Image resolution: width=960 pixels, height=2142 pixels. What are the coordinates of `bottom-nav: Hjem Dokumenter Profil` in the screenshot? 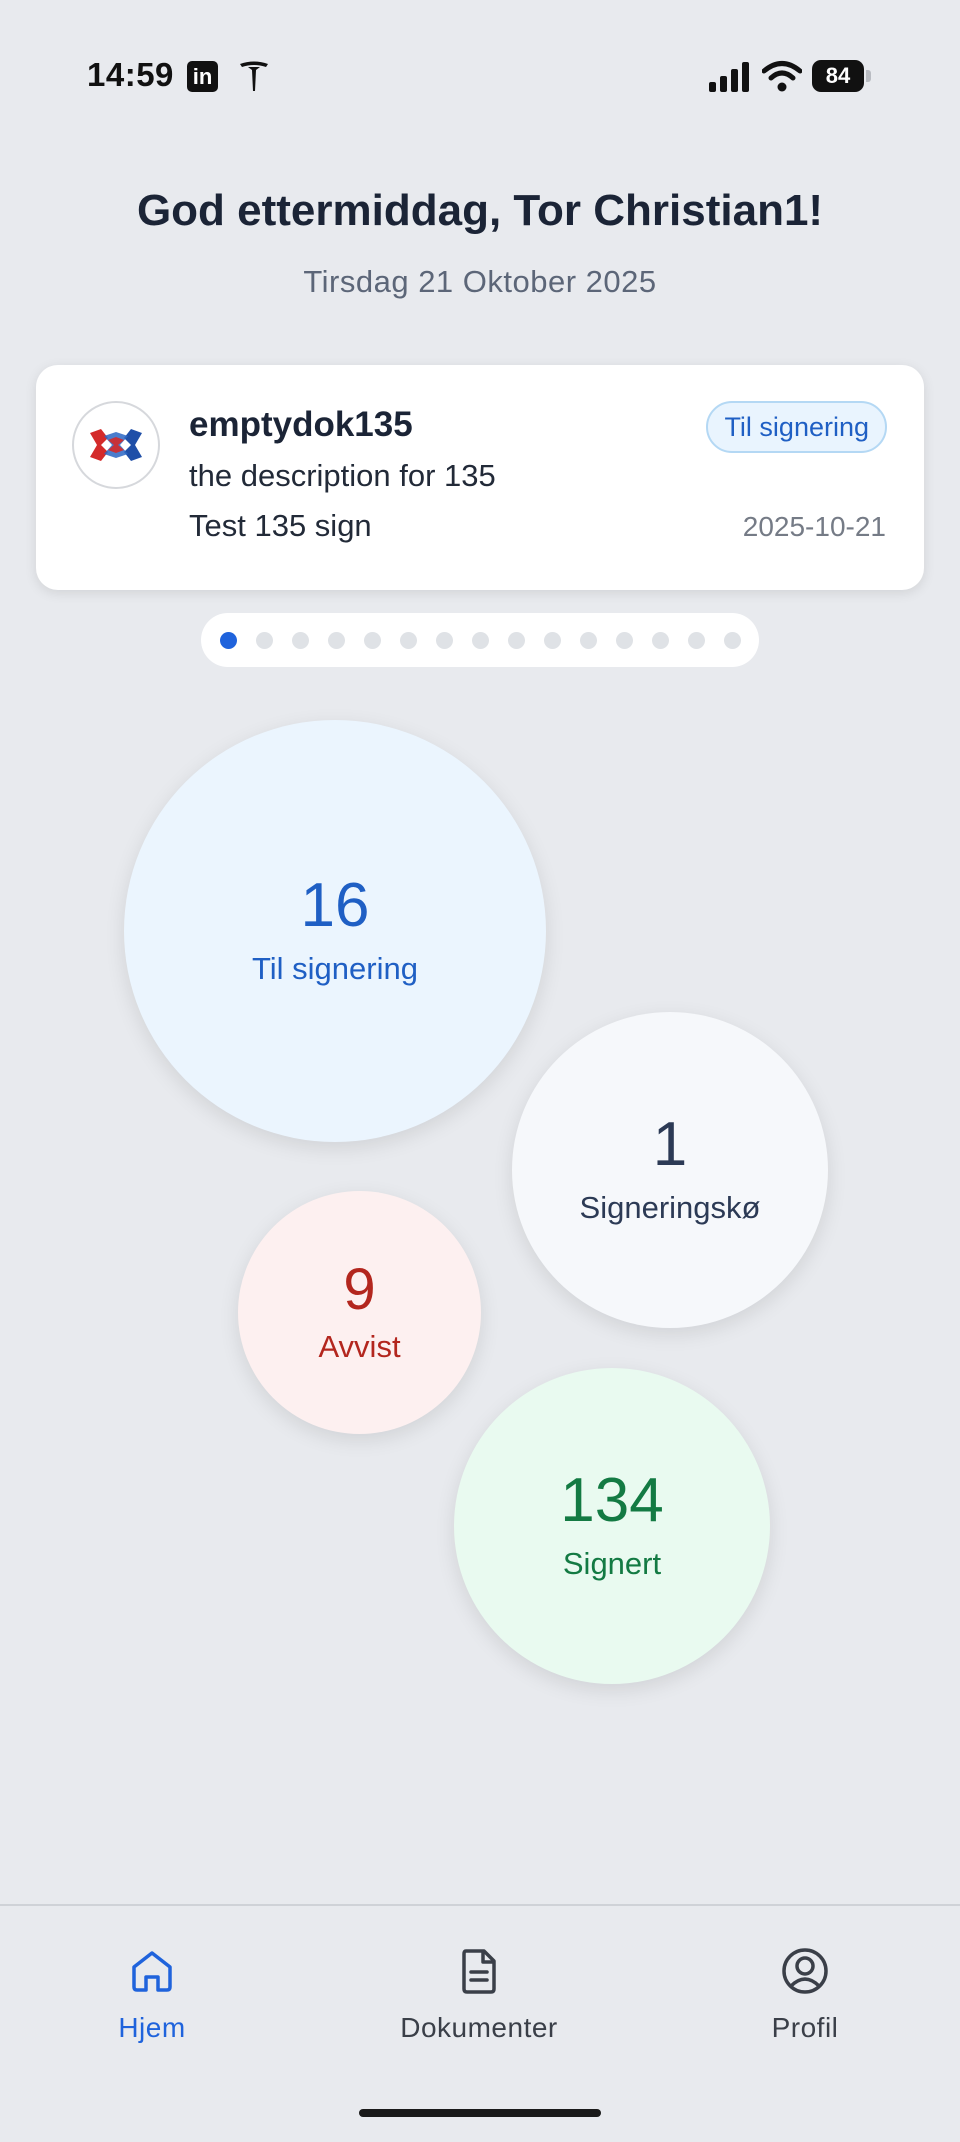 It's located at (480, 2023).